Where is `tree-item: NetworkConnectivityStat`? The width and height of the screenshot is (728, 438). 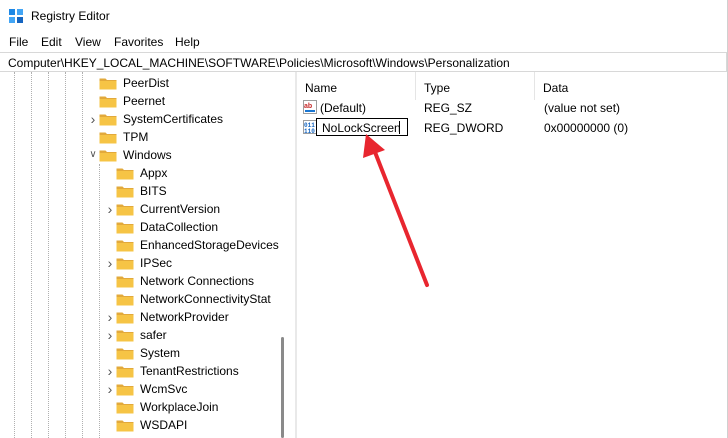 tree-item: NetworkConnectivityStat is located at coordinates (140, 299).